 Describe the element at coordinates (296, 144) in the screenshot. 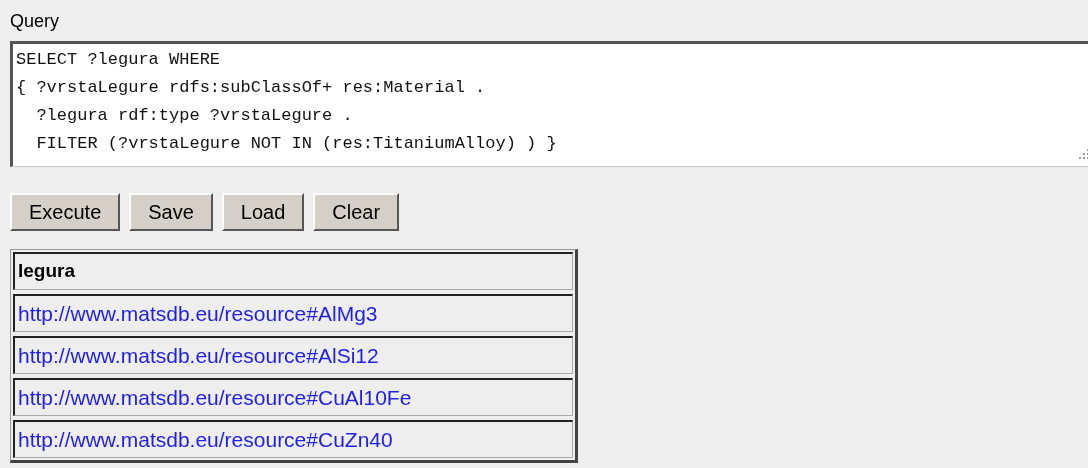

I see `query-line: FILTER (?vrstaLegure NOT IN (res:TitaniumAlloy) ) }` at that location.